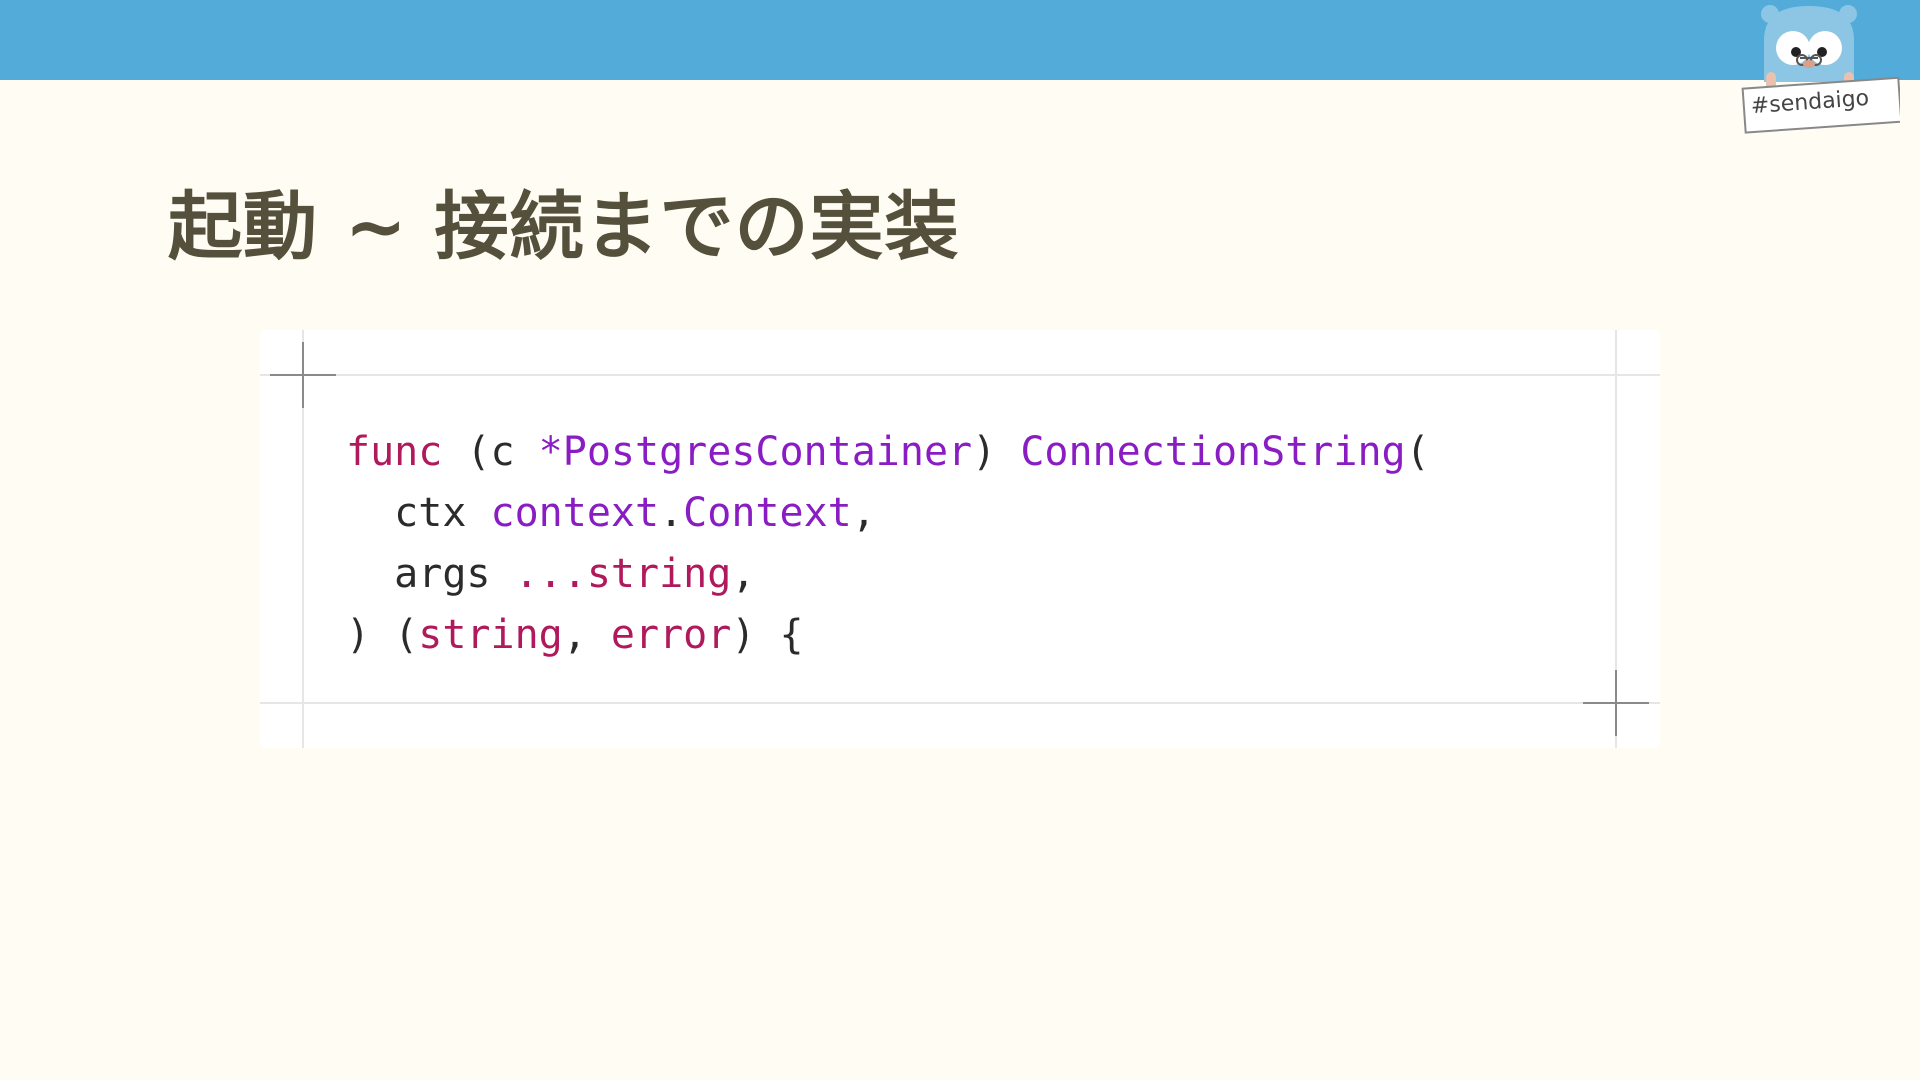 The image size is (1920, 1080). What do you see at coordinates (418, 513) in the screenshot?
I see `code-token: ctx` at bounding box center [418, 513].